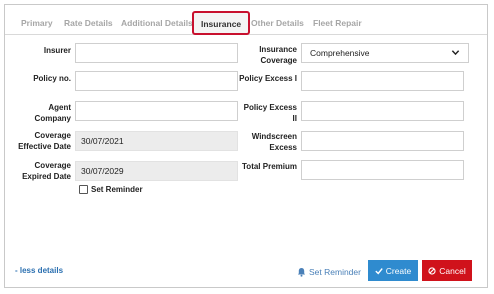  I want to click on tab-fleet-repair: Fleet Repair, so click(337, 25).